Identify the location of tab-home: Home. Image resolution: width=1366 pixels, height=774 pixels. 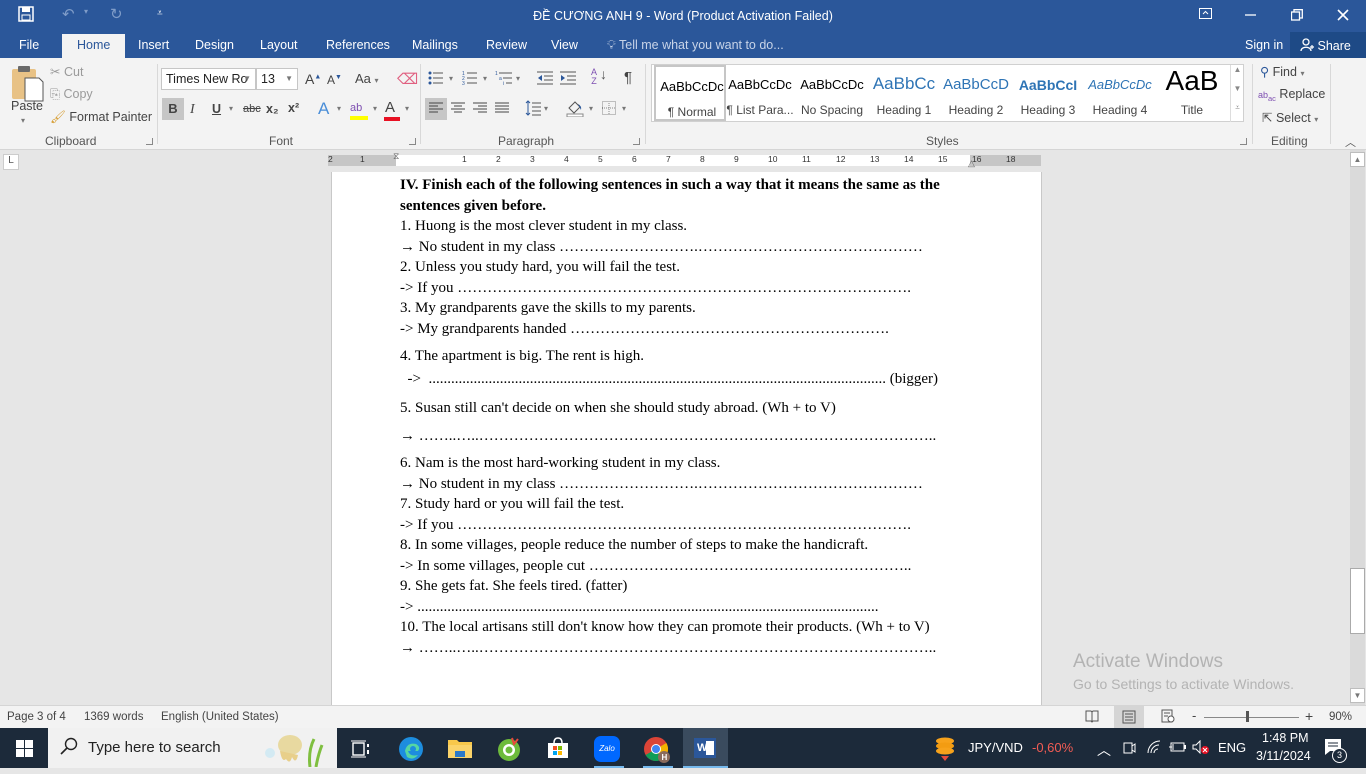
(94, 46).